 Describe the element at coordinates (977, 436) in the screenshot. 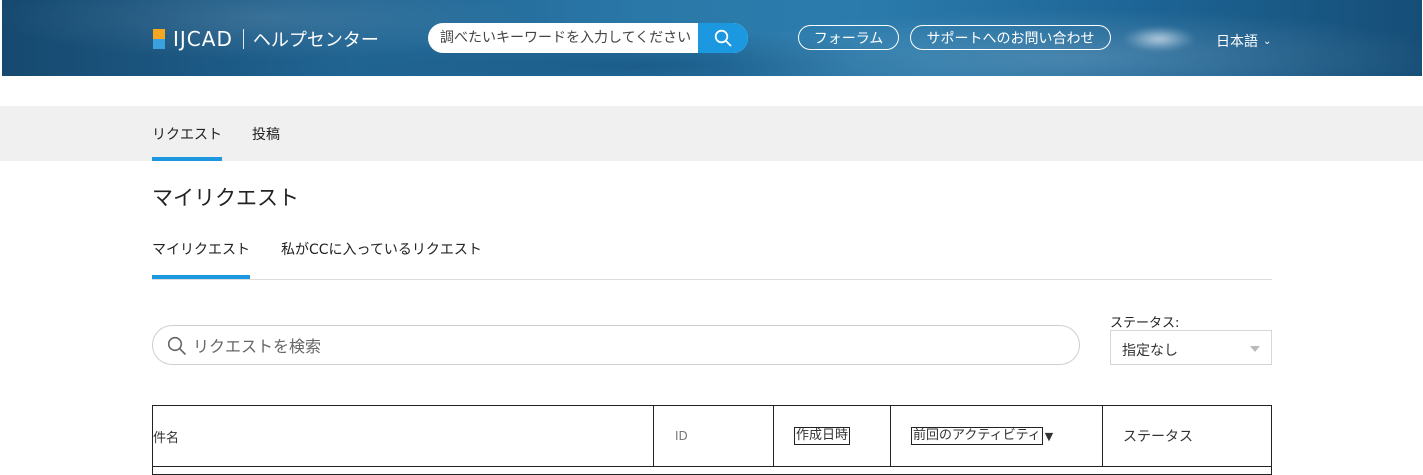

I see `sort-by-activity-link: 前回のアクティビティ` at that location.